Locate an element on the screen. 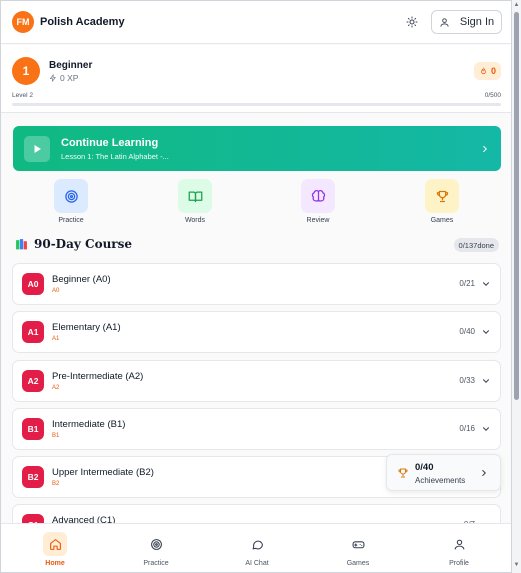 This screenshot has width=521, height=573. level-sub: B2 is located at coordinates (56, 484).